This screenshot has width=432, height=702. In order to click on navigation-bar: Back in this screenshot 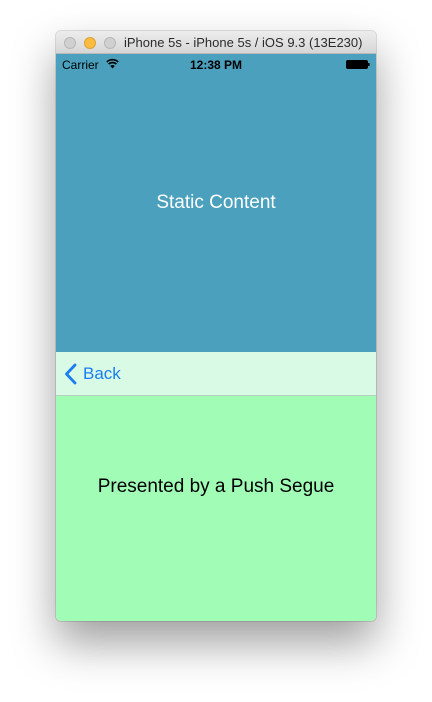, I will do `click(216, 374)`.